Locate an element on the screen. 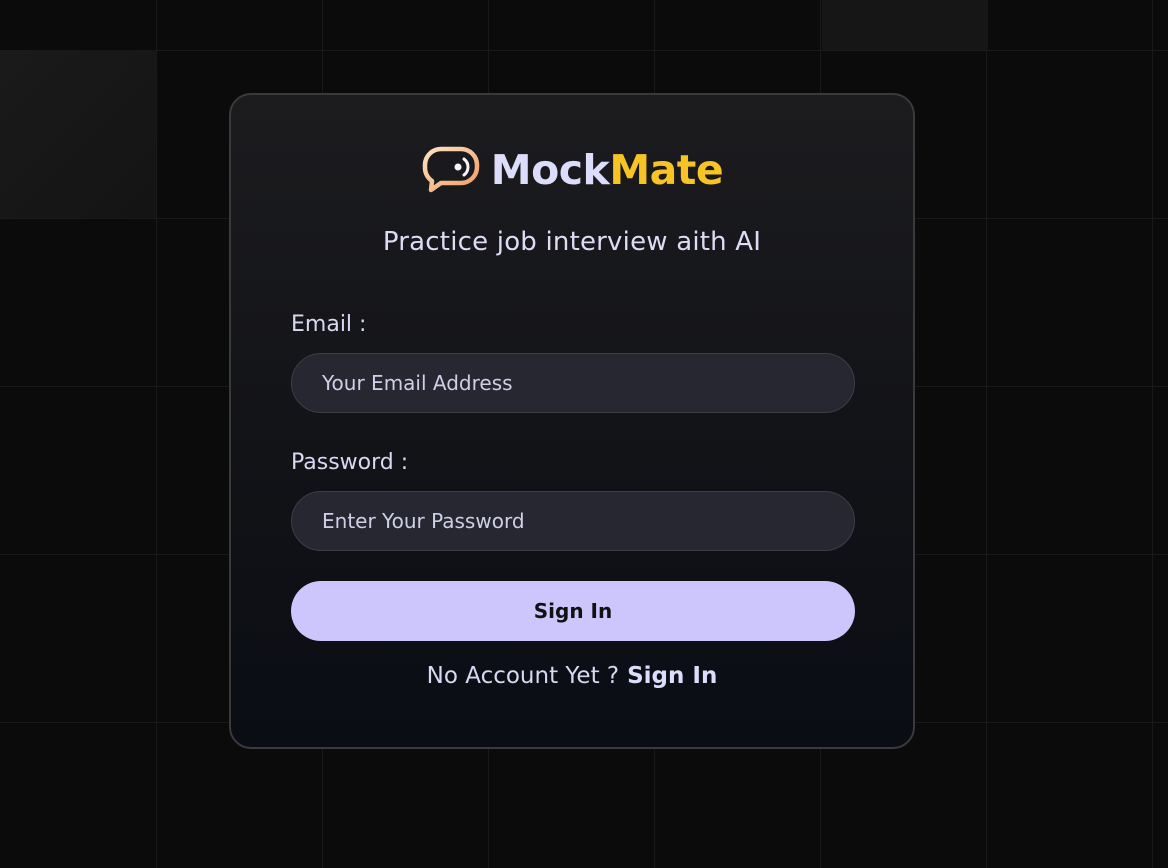  brand-logo: MockMate is located at coordinates (572, 170).